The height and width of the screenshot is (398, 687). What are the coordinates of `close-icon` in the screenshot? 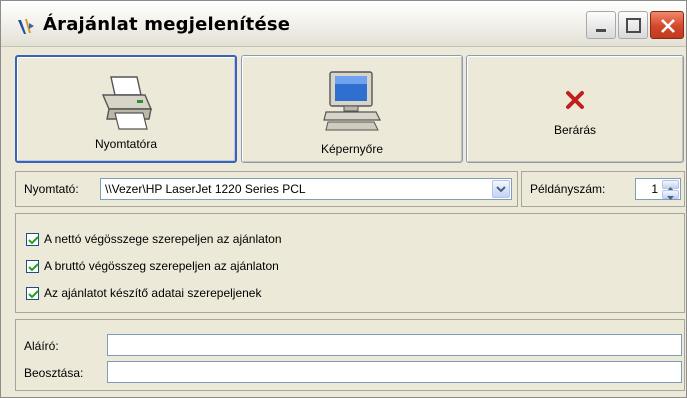 It's located at (668, 26).